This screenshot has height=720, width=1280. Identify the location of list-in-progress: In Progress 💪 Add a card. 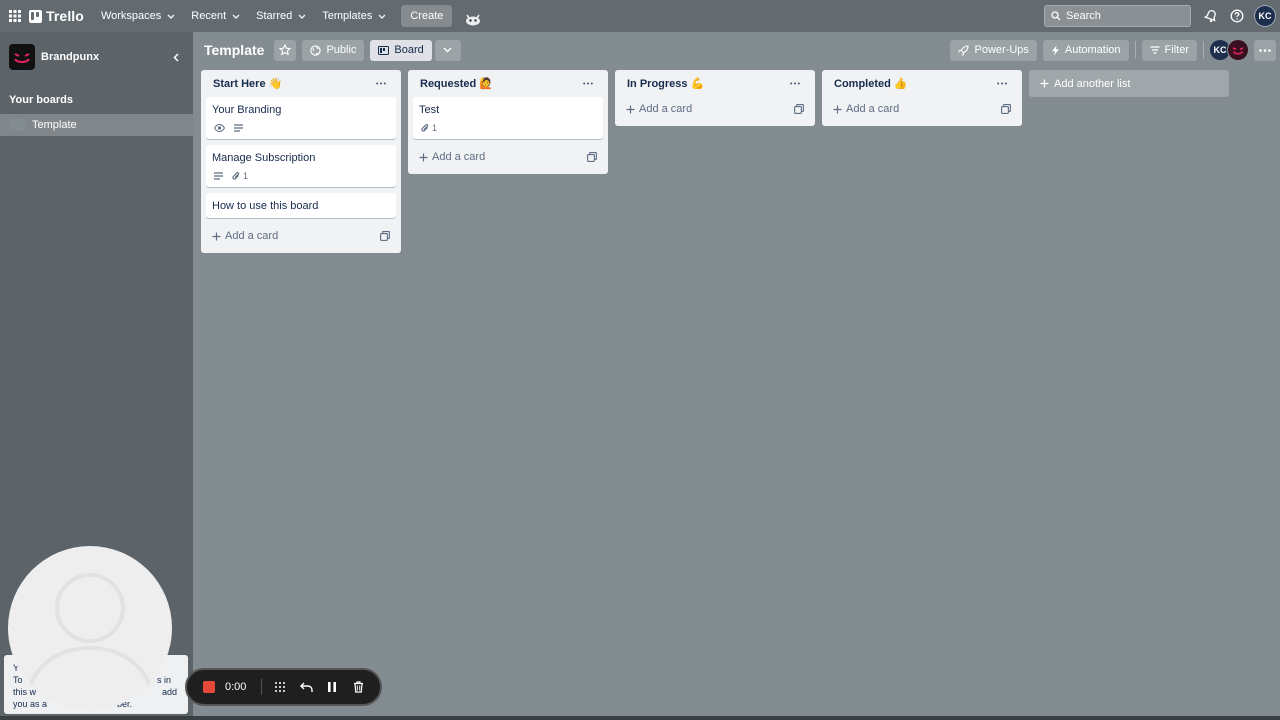
(715, 98).